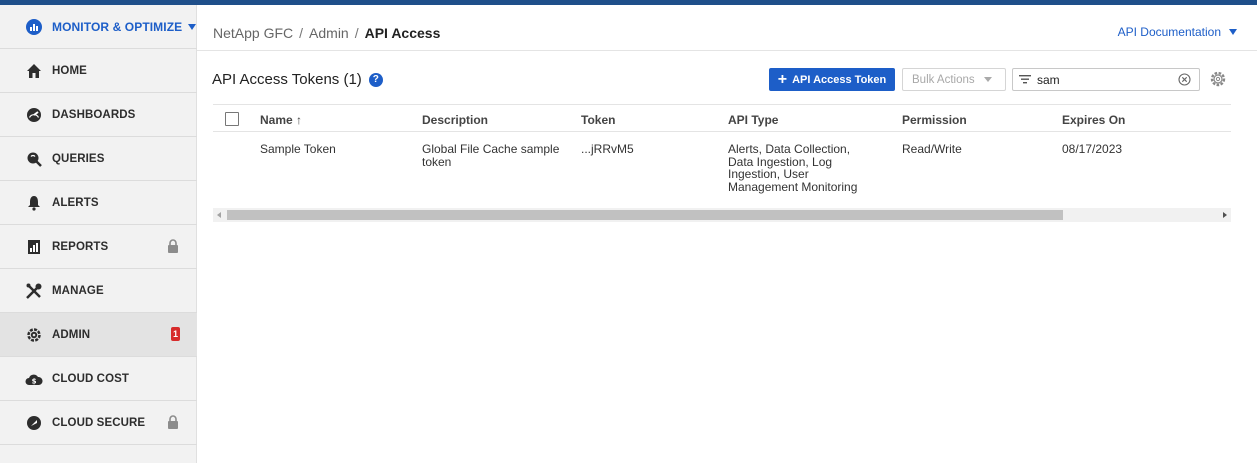 The width and height of the screenshot is (1257, 463). What do you see at coordinates (1169, 32) in the screenshot?
I see `api-documentation-label: API Documentation` at bounding box center [1169, 32].